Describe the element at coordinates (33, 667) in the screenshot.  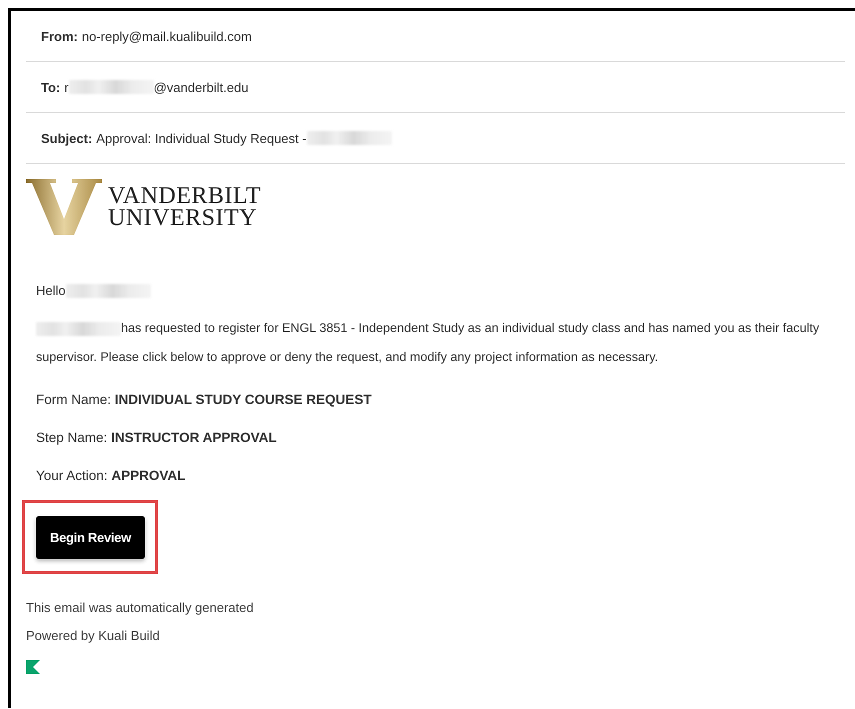
I see `k-logo-icon` at that location.